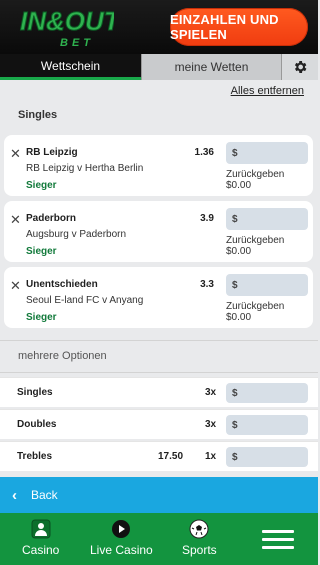  Describe the element at coordinates (171, 456) in the screenshot. I see `multiple-odds: 17.50` at that location.